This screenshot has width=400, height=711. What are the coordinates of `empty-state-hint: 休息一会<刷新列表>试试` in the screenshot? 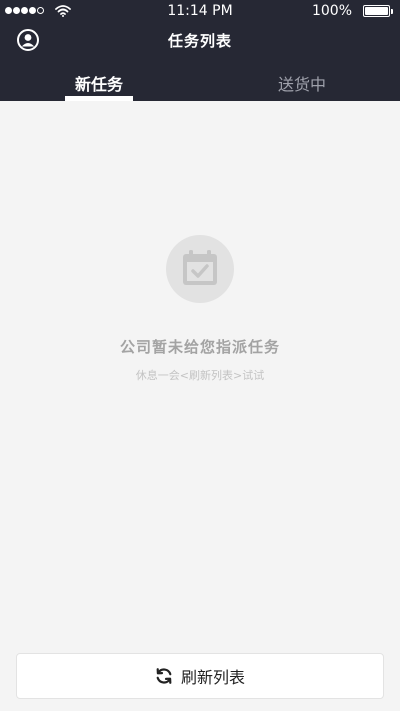 It's located at (200, 375).